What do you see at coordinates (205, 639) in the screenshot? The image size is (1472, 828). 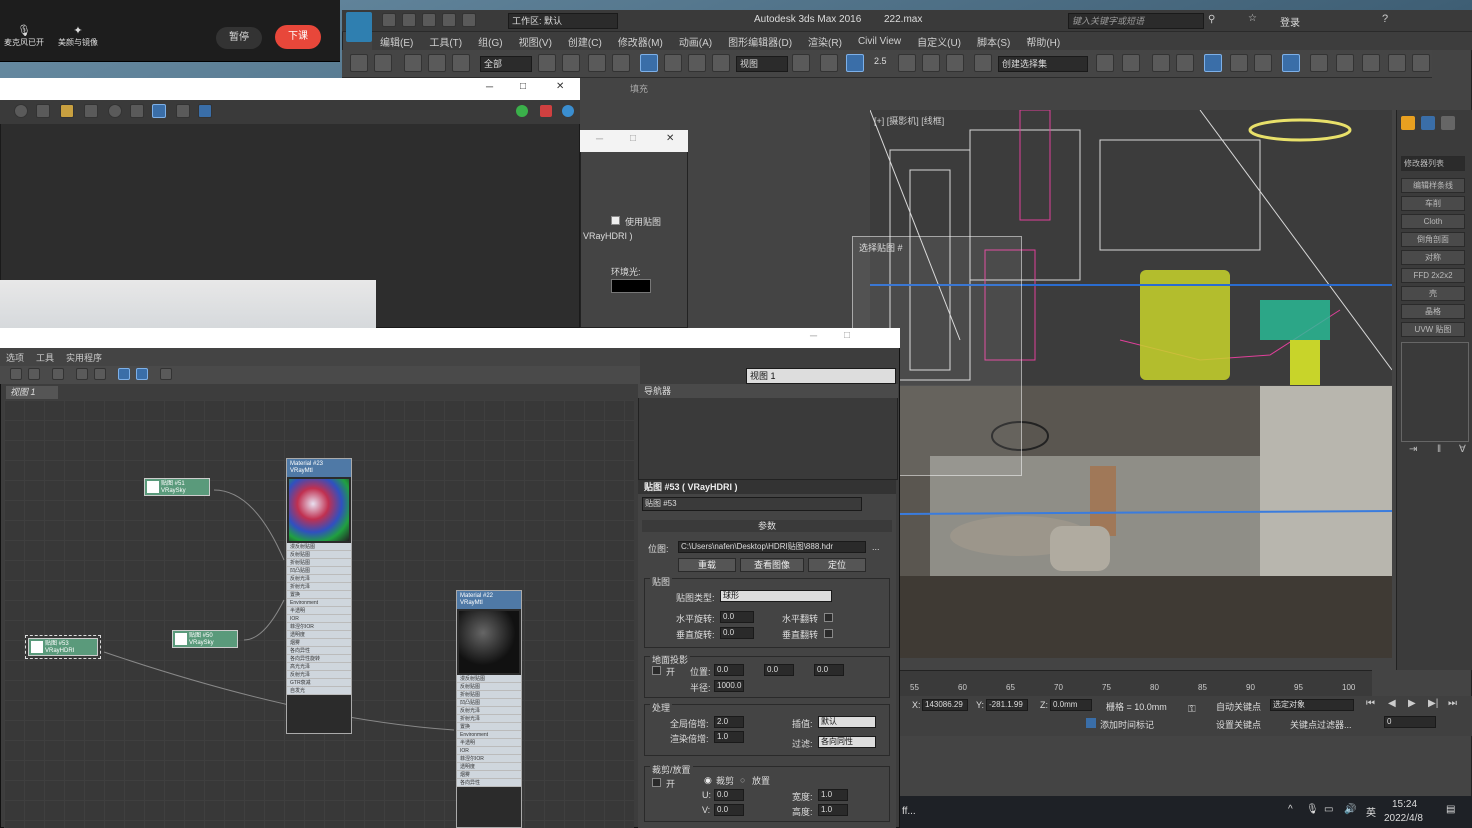 I see `node-map-50: 贴图 #50 VRaySky` at bounding box center [205, 639].